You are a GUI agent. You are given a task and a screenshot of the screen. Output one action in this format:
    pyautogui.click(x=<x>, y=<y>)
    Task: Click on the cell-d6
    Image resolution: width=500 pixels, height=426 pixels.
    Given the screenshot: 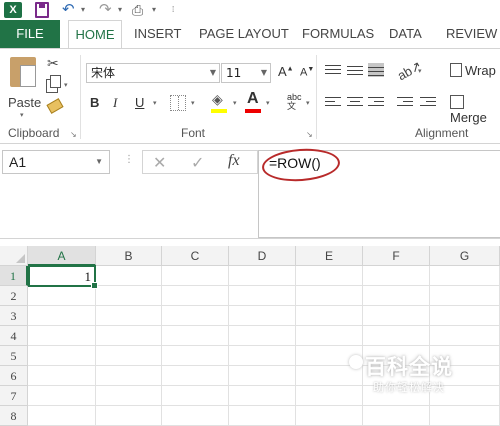 What is the action you would take?
    pyautogui.click(x=262, y=376)
    